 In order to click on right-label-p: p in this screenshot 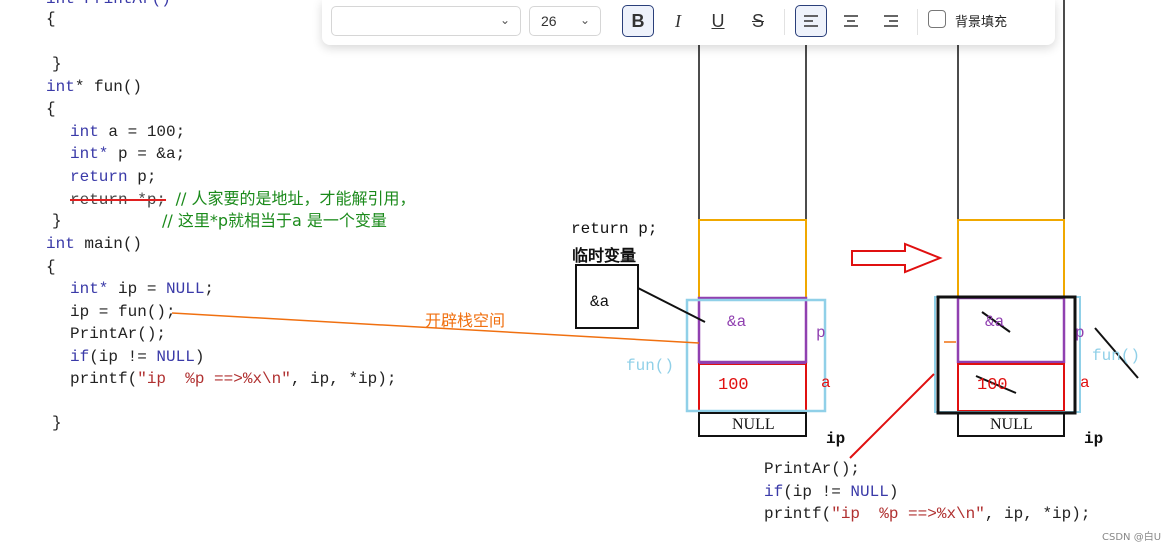, I will do `click(1080, 333)`.